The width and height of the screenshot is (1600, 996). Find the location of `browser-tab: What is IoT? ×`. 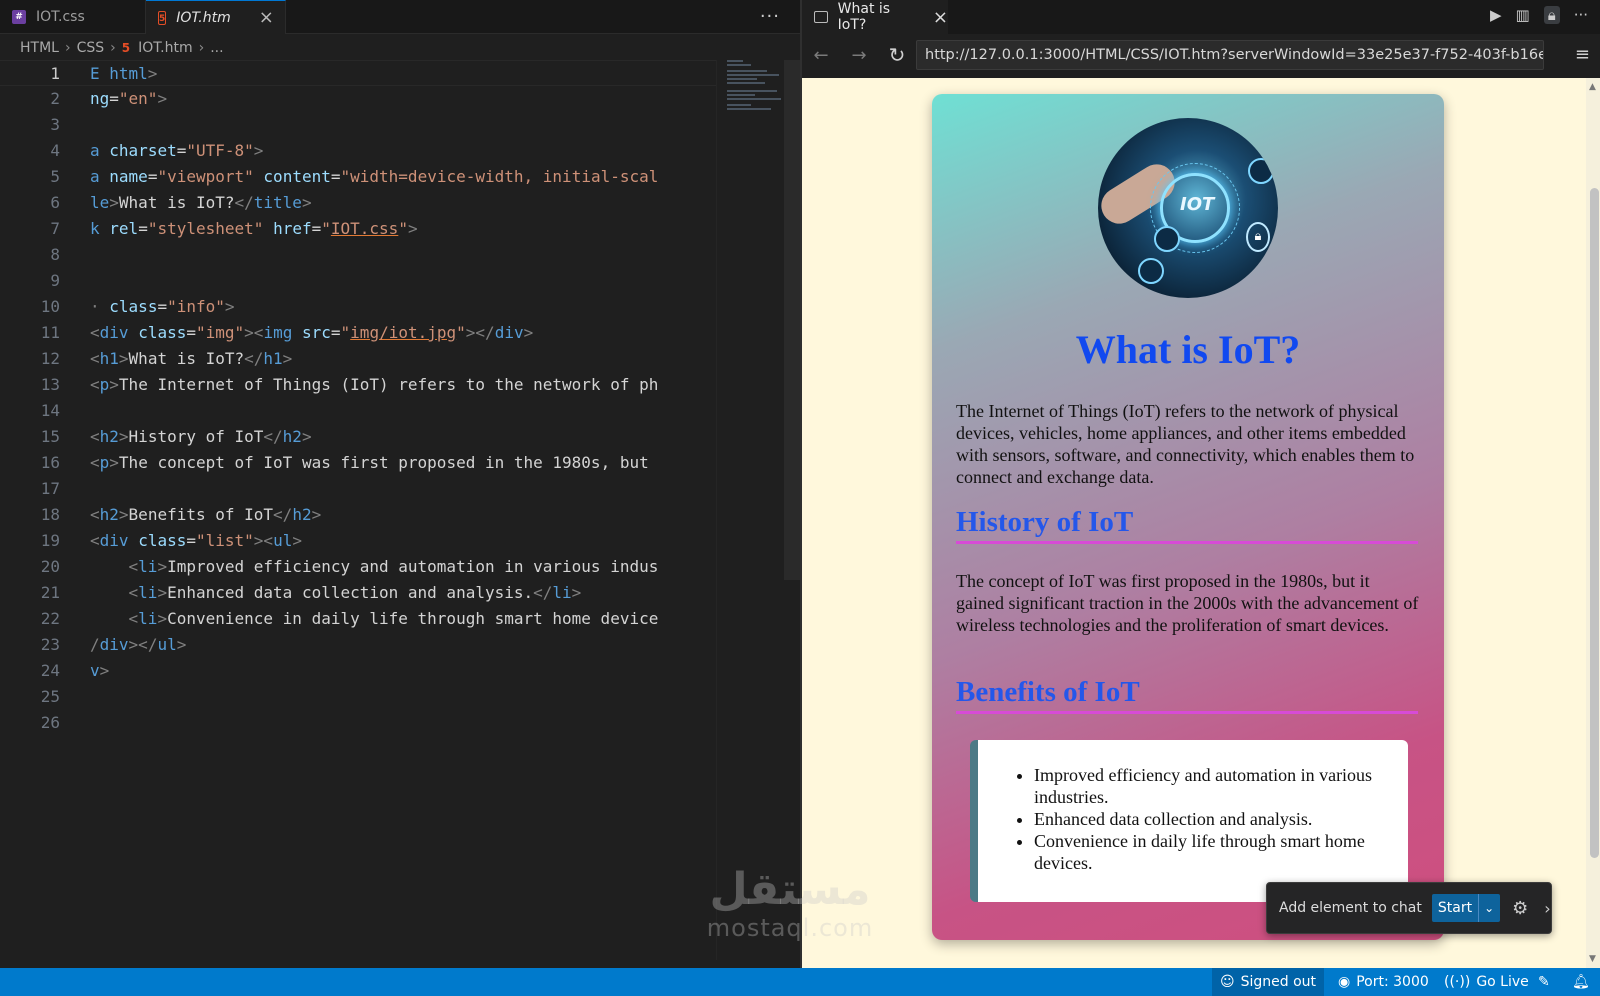

browser-tab: What is IoT? × is located at coordinates (875, 17).